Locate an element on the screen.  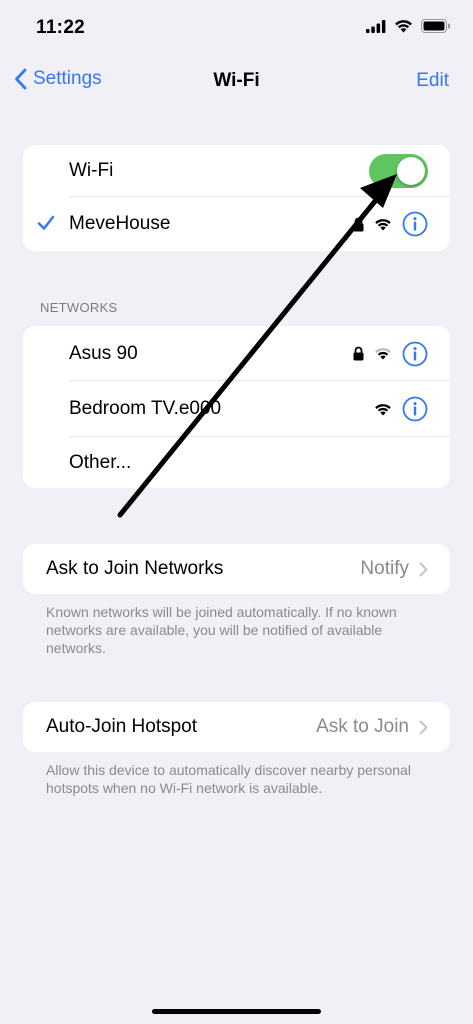
auto-join-value: Ask to Join is located at coordinates (362, 726).